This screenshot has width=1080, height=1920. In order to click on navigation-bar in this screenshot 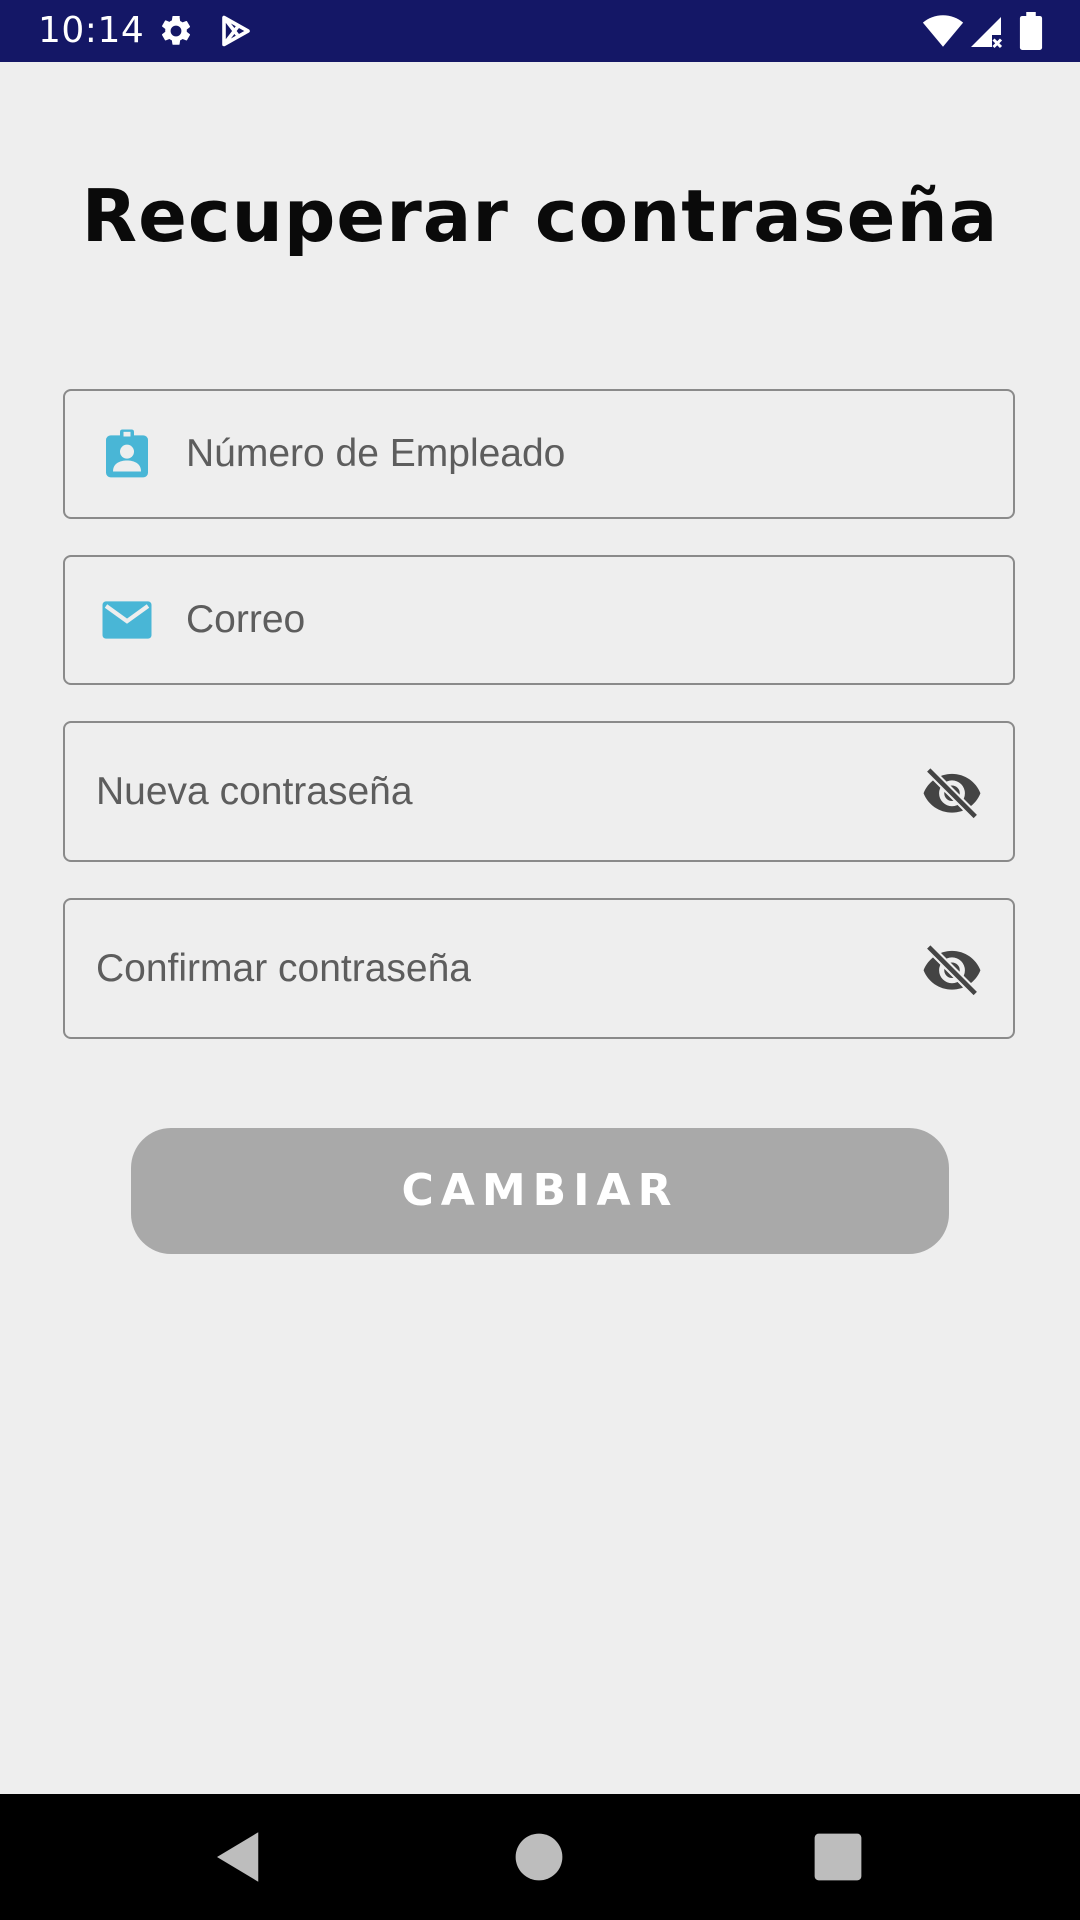, I will do `click(540, 1857)`.